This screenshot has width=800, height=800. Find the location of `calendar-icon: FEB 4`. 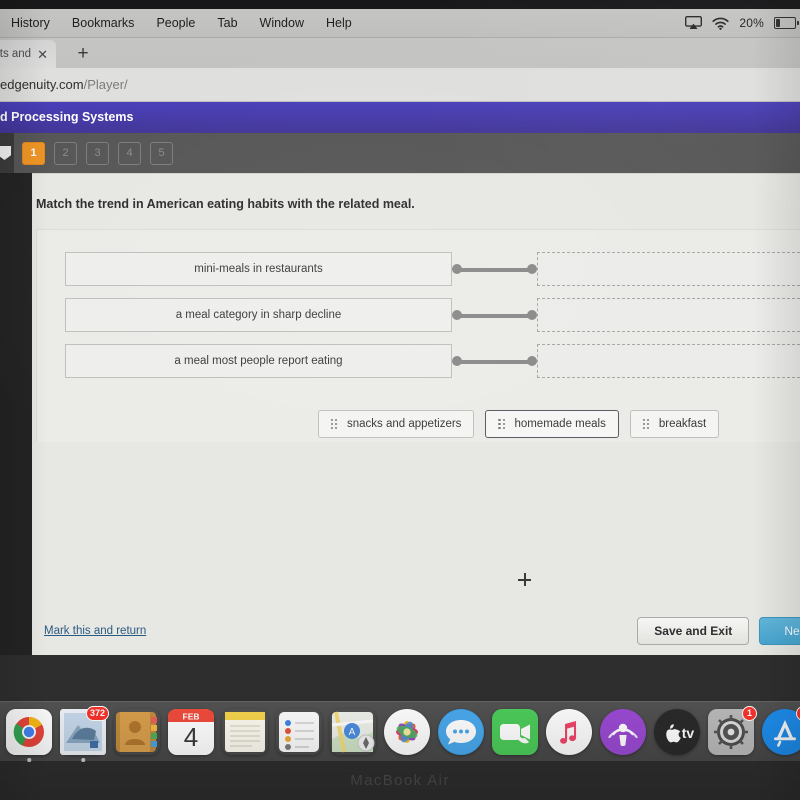

calendar-icon: FEB 4 is located at coordinates (191, 731).